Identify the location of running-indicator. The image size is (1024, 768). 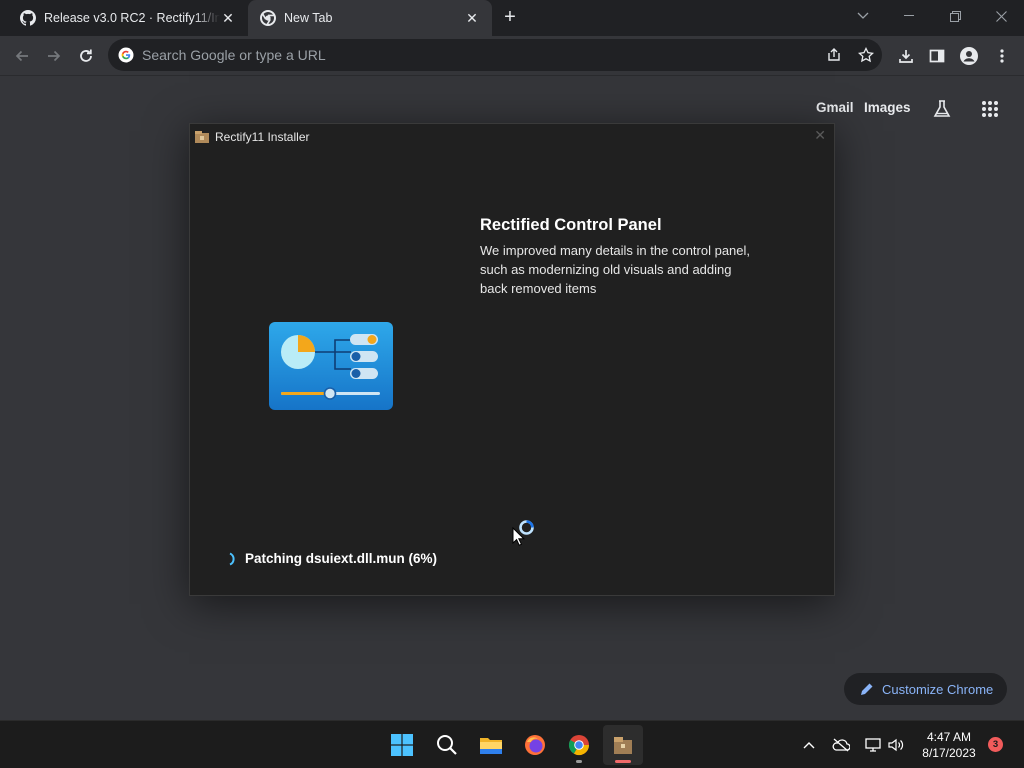
(579, 761).